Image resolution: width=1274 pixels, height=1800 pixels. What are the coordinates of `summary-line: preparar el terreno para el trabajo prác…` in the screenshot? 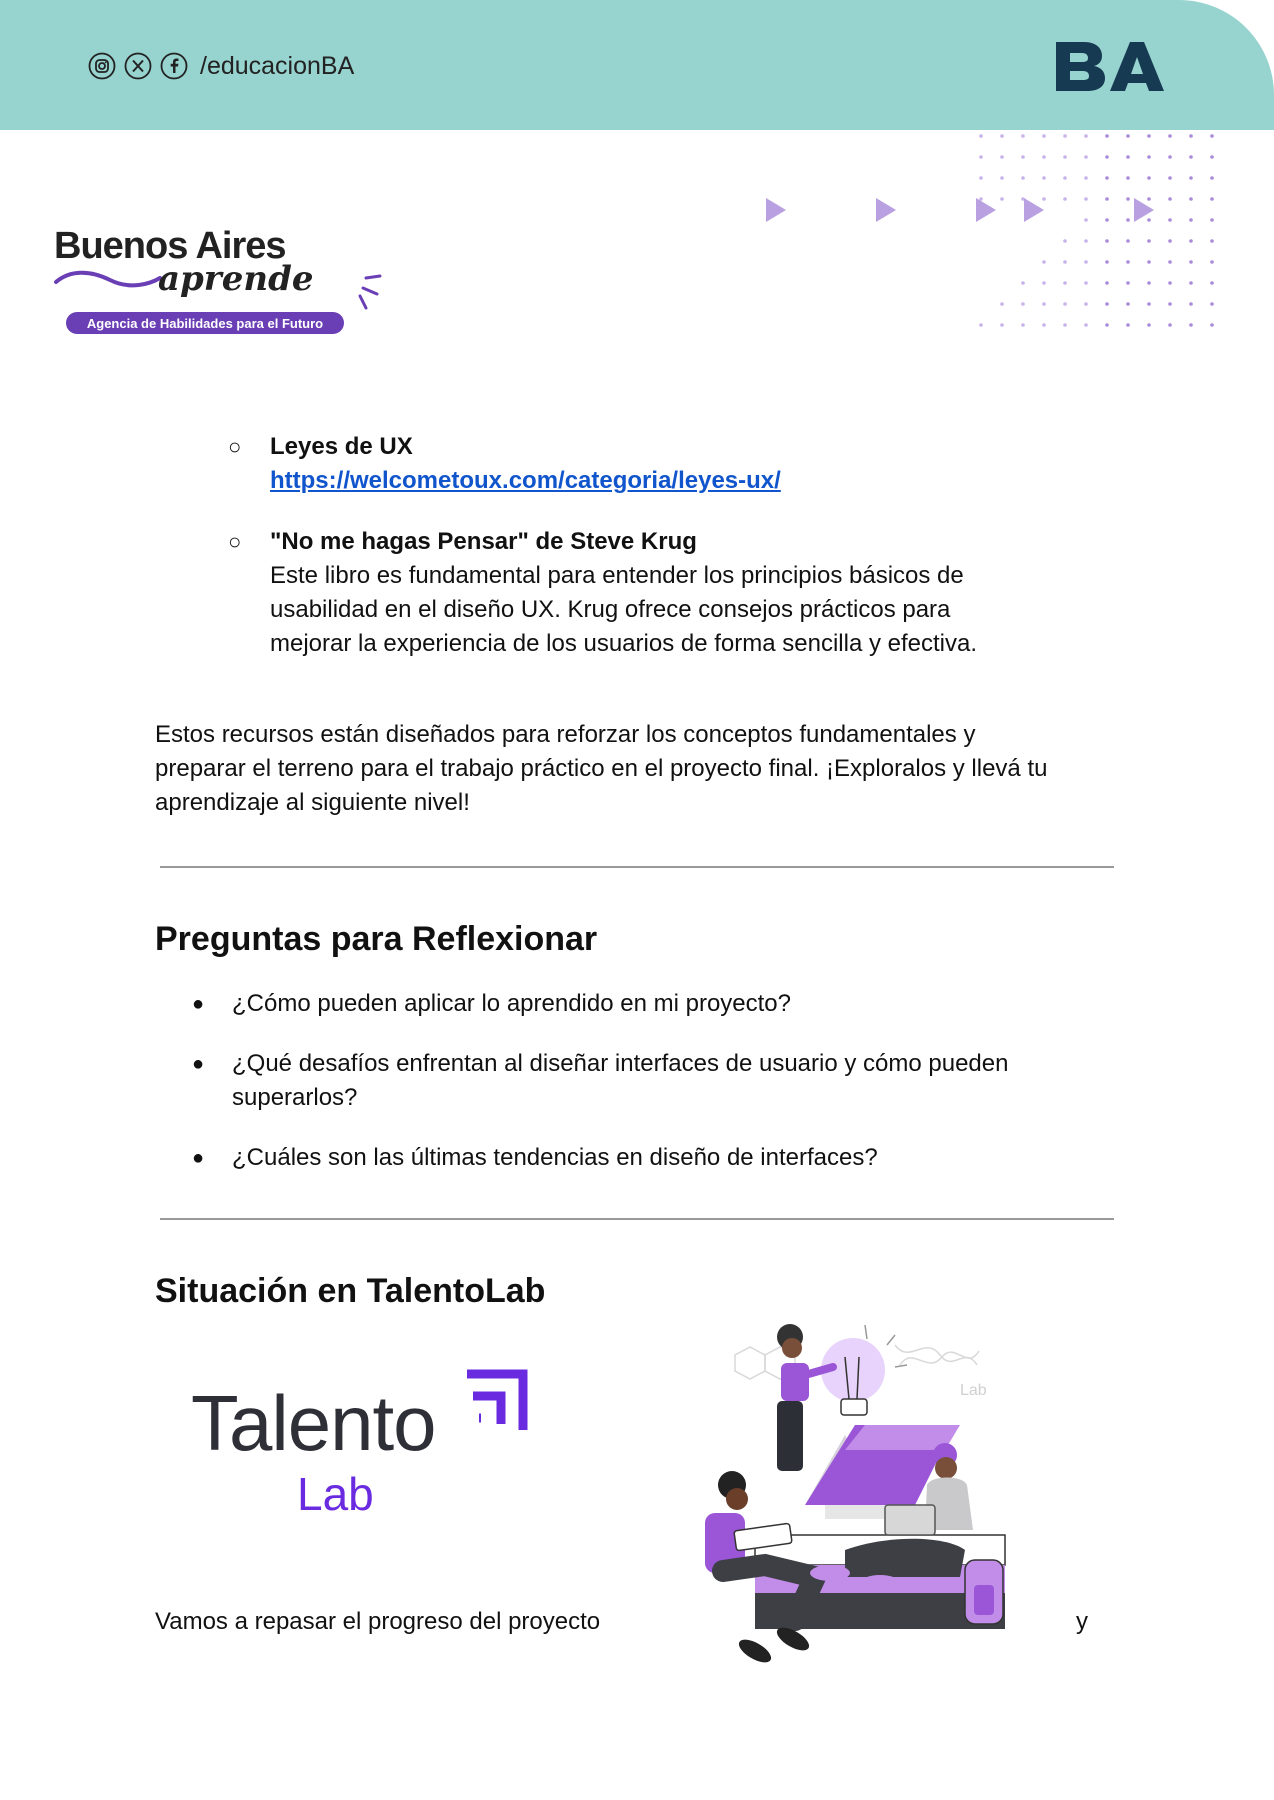 It's located at (601, 768).